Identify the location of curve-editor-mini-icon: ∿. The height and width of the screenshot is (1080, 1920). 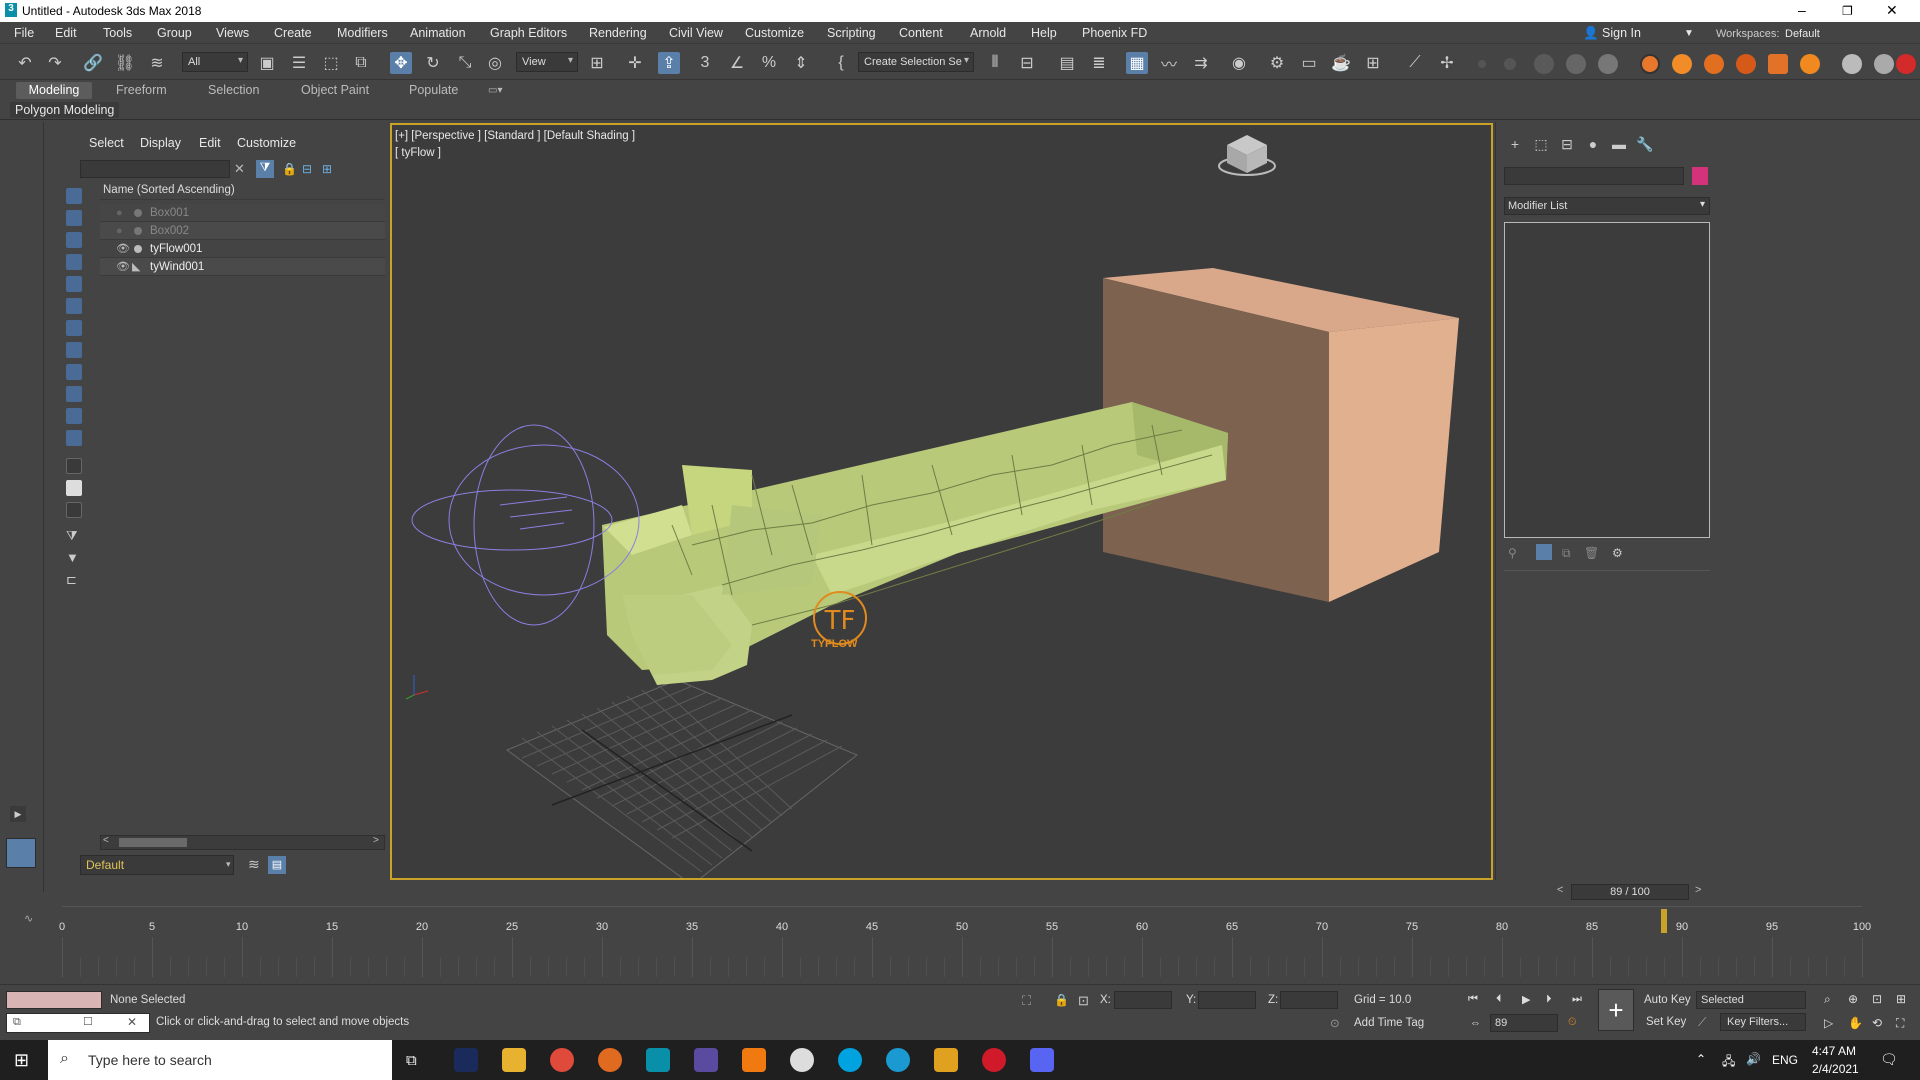
(28, 918).